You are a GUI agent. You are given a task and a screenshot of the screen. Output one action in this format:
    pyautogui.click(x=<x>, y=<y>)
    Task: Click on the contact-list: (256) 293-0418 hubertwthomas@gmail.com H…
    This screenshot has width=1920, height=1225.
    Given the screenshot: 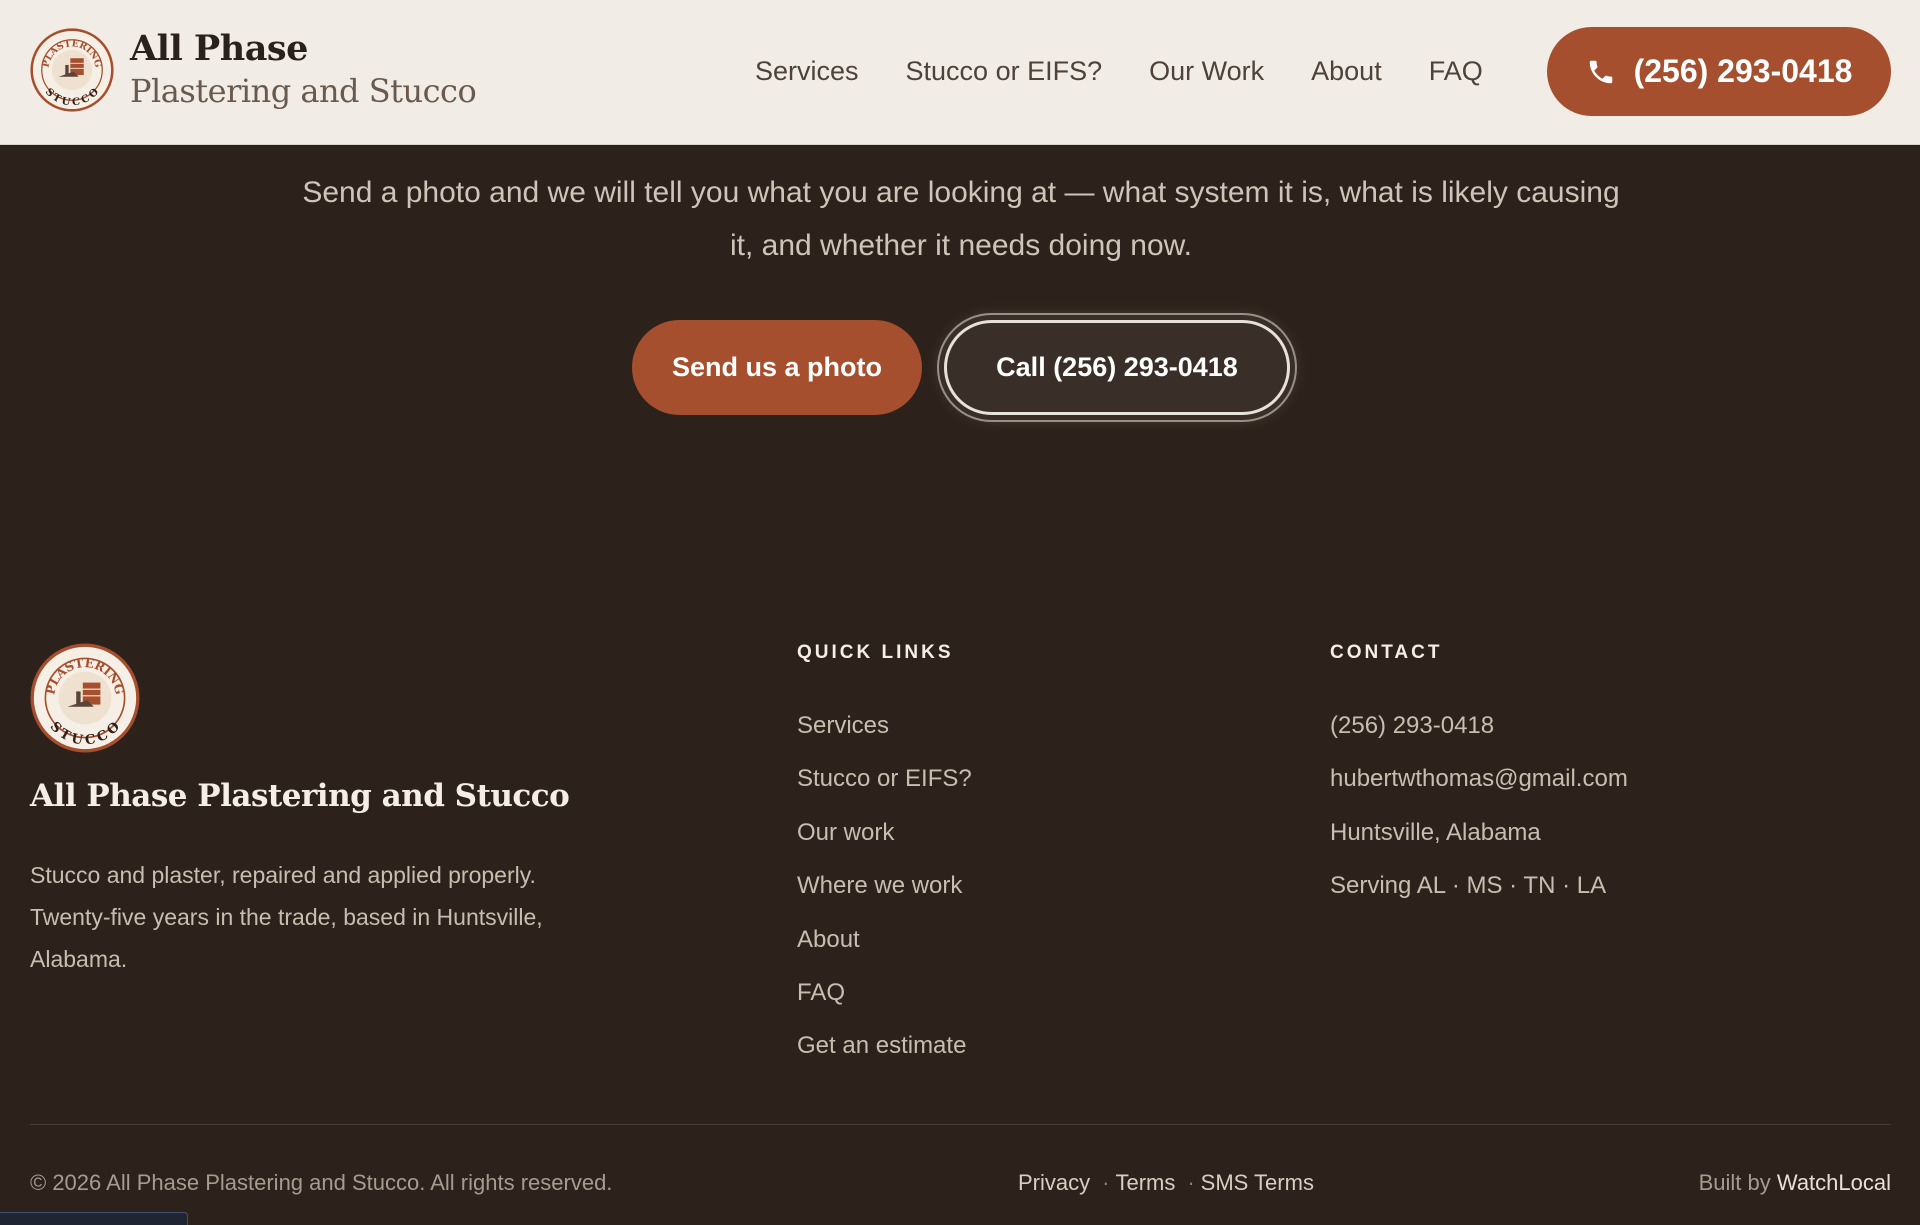 What is the action you would take?
    pyautogui.click(x=1479, y=806)
    